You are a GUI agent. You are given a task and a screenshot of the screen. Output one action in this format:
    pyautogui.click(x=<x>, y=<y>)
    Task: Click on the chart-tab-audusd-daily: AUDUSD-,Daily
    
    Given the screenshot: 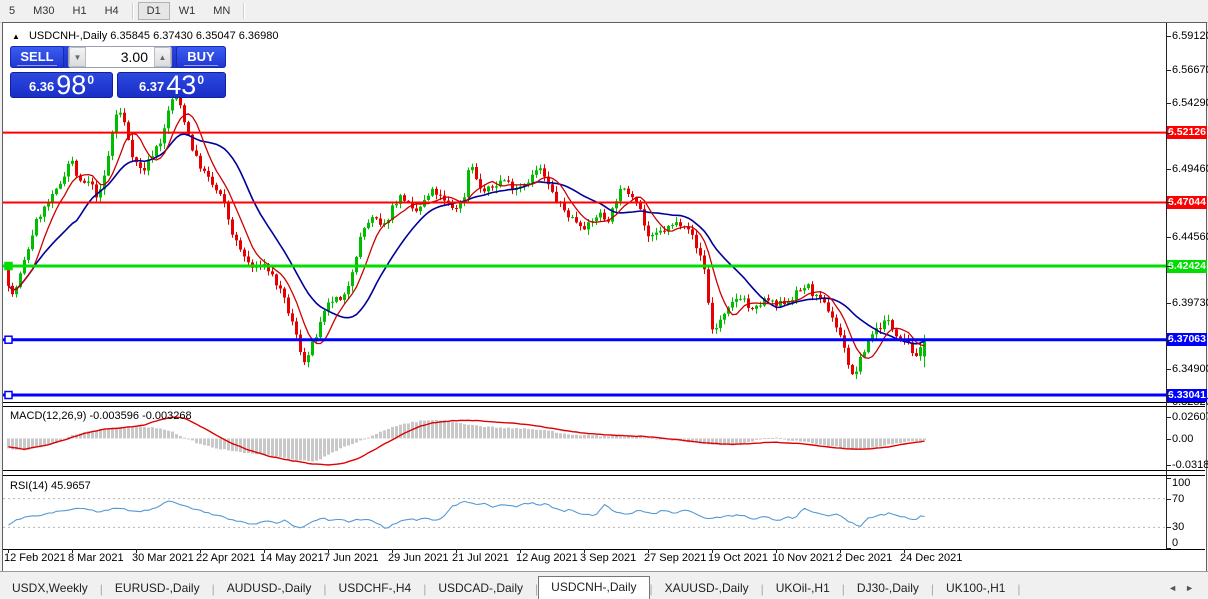 What is the action you would take?
    pyautogui.click(x=269, y=588)
    